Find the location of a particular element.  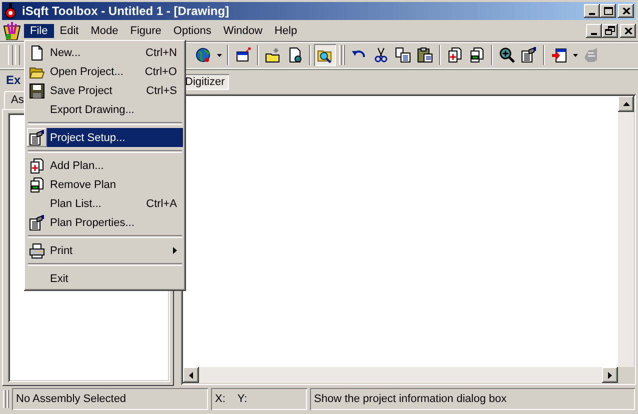

toolbar-button is located at coordinates (325, 55).